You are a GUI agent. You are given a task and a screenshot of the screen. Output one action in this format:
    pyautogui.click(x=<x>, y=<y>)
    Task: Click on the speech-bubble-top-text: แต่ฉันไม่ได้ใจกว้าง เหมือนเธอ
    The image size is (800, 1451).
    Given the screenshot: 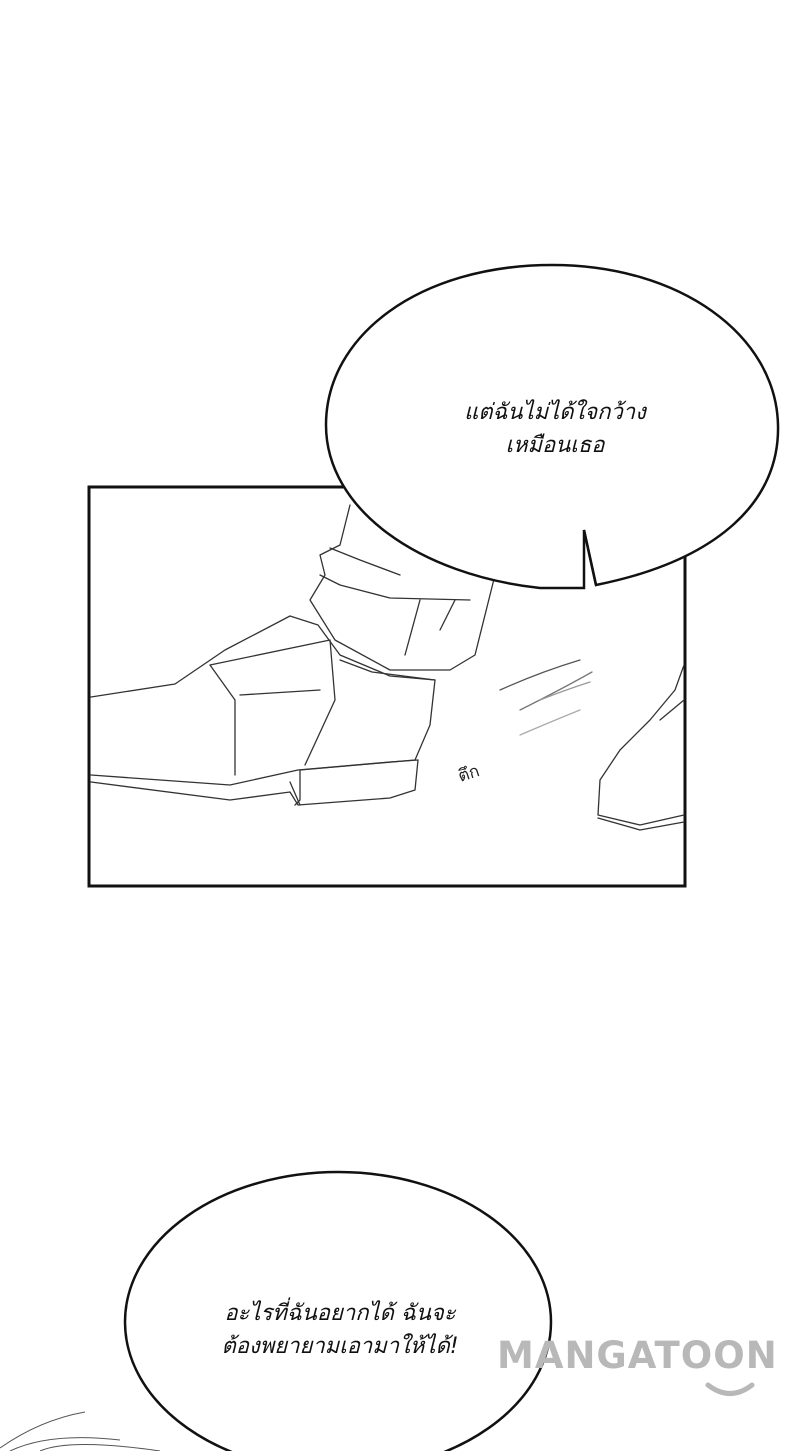 What is the action you would take?
    pyautogui.click(x=555, y=429)
    